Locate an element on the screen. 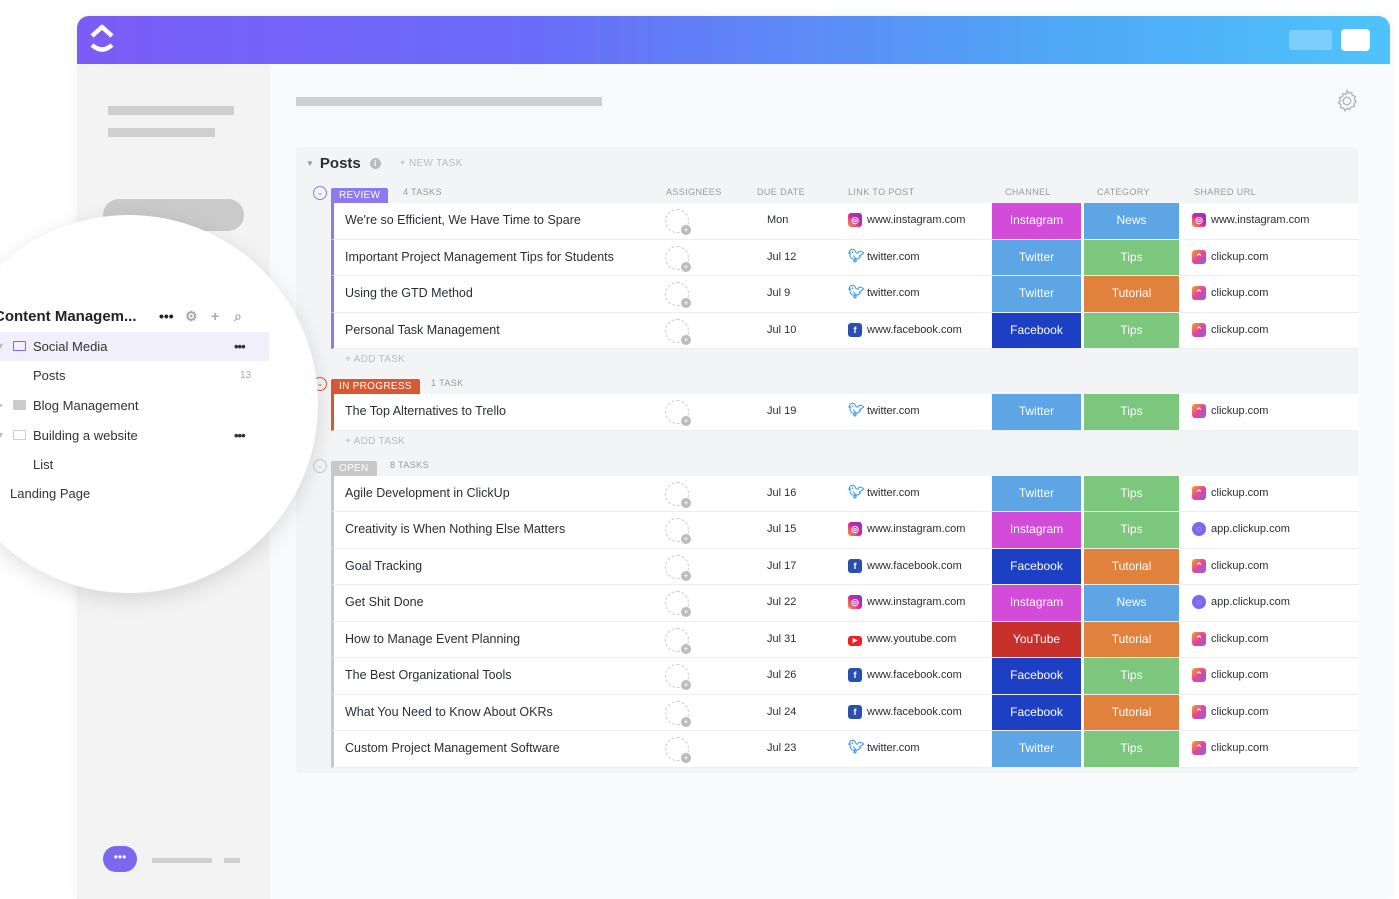 The width and height of the screenshot is (1399, 899). task-name: How to Manage Event Planning is located at coordinates (432, 640).